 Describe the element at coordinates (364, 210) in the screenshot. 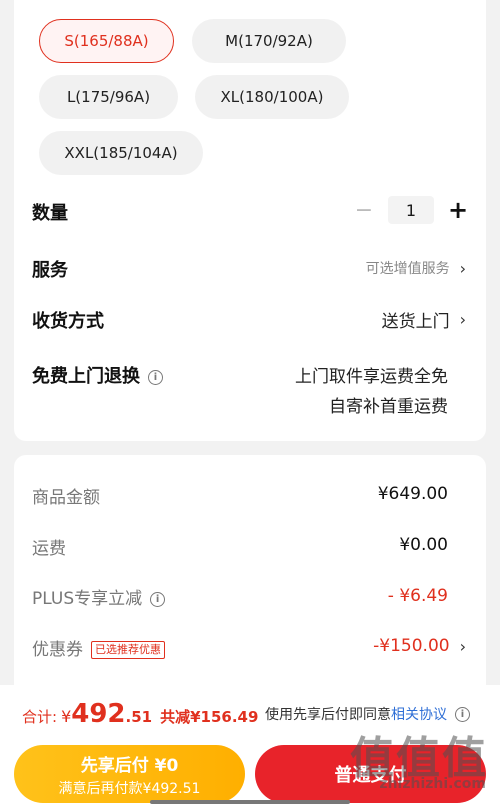

I see `decrease-button: −` at that location.